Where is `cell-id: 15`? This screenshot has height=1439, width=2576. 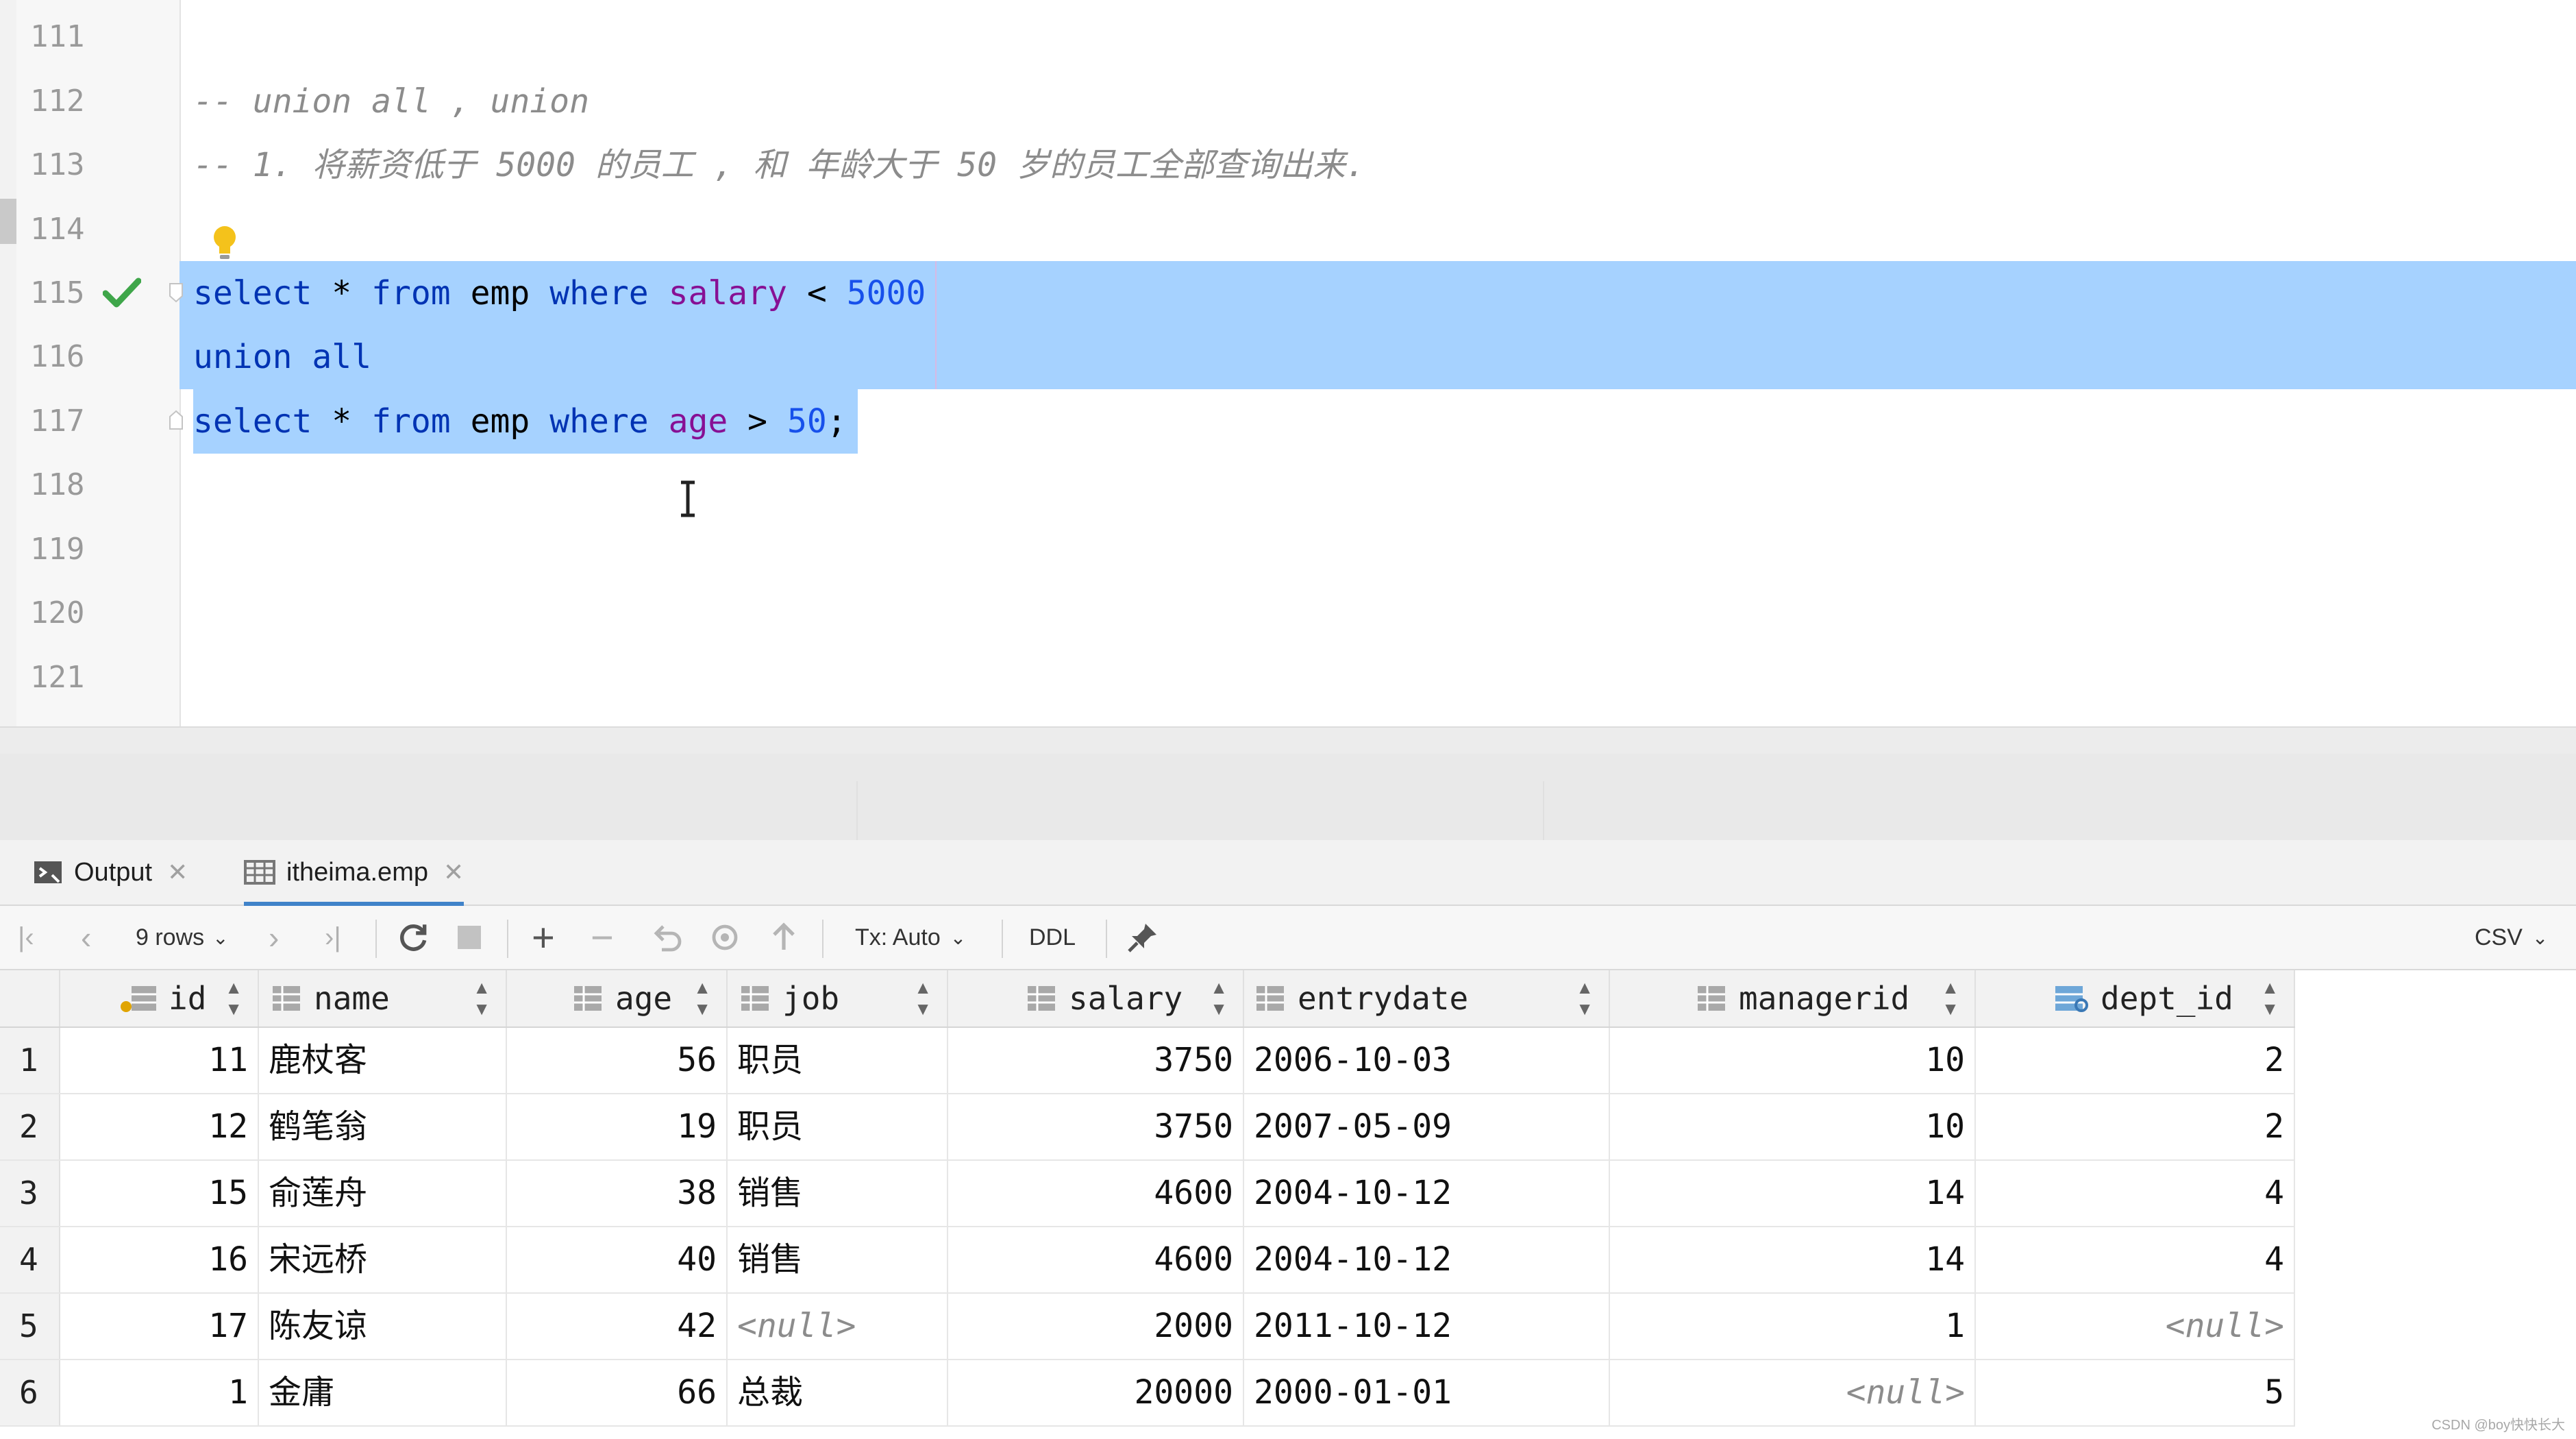 cell-id: 15 is located at coordinates (159, 1193).